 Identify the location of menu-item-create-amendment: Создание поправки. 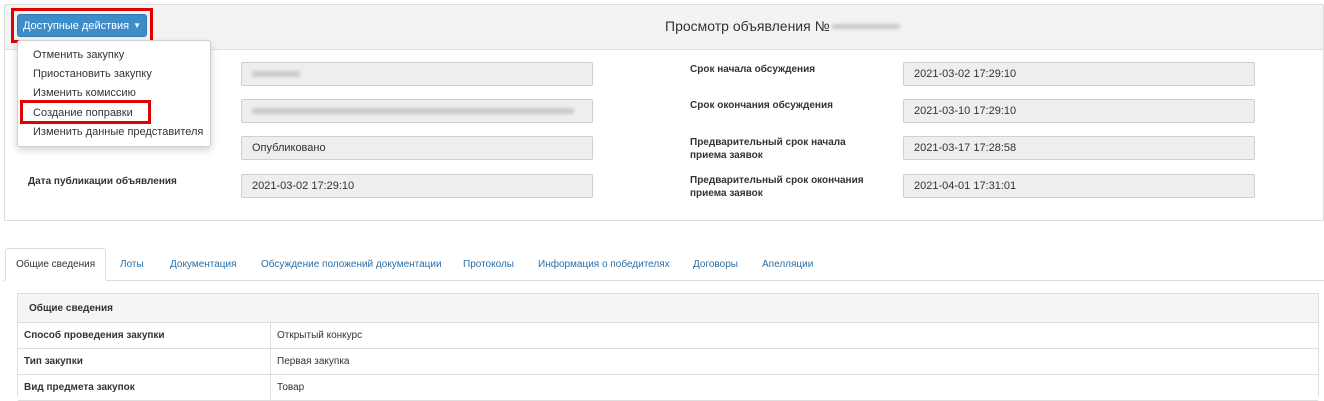
(83, 113).